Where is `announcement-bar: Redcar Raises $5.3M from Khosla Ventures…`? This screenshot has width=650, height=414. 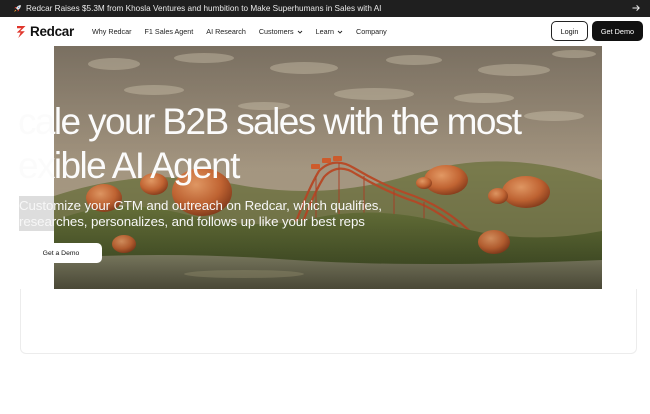 announcement-bar: Redcar Raises $5.3M from Khosla Ventures… is located at coordinates (325, 8).